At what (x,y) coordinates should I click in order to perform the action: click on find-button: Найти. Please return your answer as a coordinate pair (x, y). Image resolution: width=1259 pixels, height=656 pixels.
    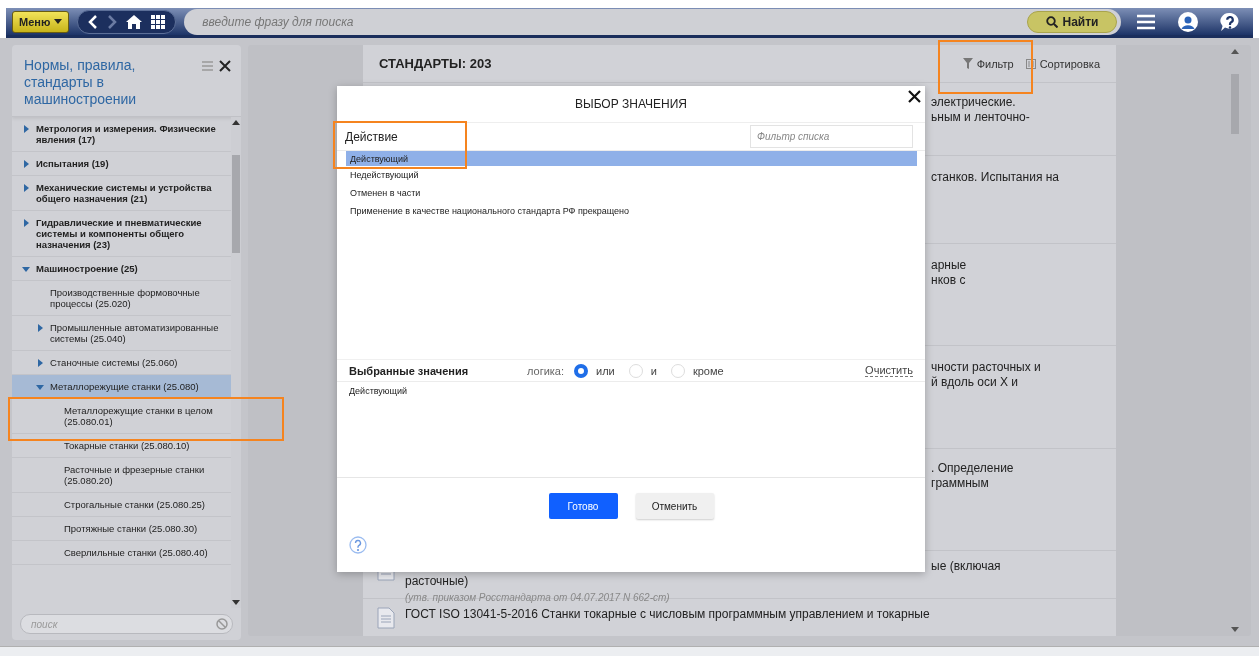
    Looking at the image, I should click on (1072, 21).